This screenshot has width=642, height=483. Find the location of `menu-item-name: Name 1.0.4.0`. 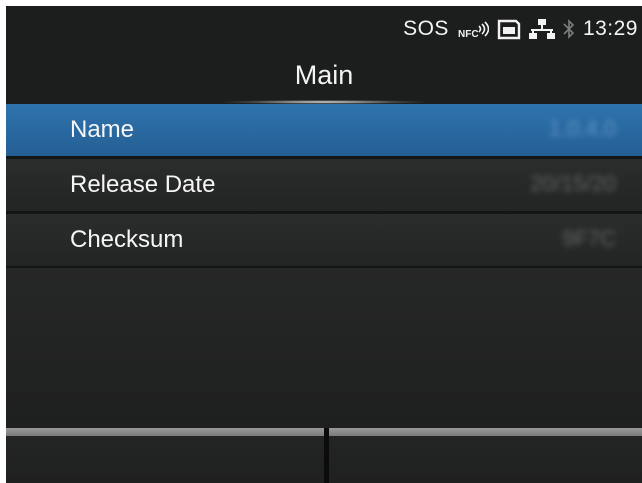

menu-item-name: Name 1.0.4.0 is located at coordinates (324, 131).